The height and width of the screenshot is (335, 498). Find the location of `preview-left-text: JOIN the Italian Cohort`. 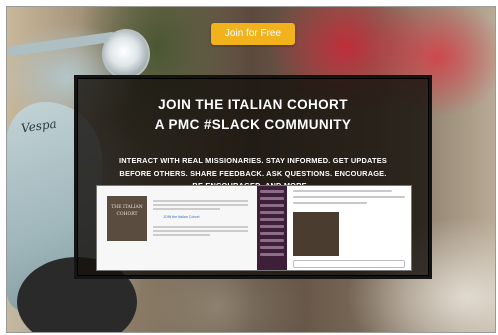

preview-left-text: JOIN the Italian Cohort is located at coordinates (200, 218).